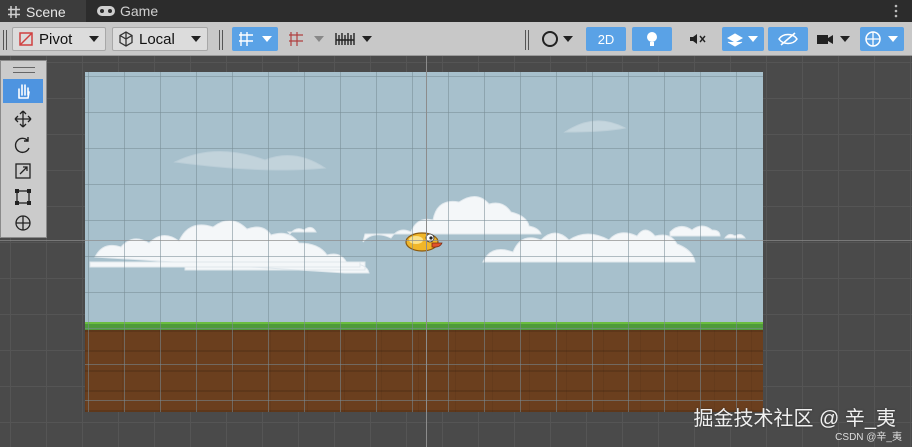 Image resolution: width=912 pixels, height=447 pixels. I want to click on gizmo-globe-icon, so click(873, 39).